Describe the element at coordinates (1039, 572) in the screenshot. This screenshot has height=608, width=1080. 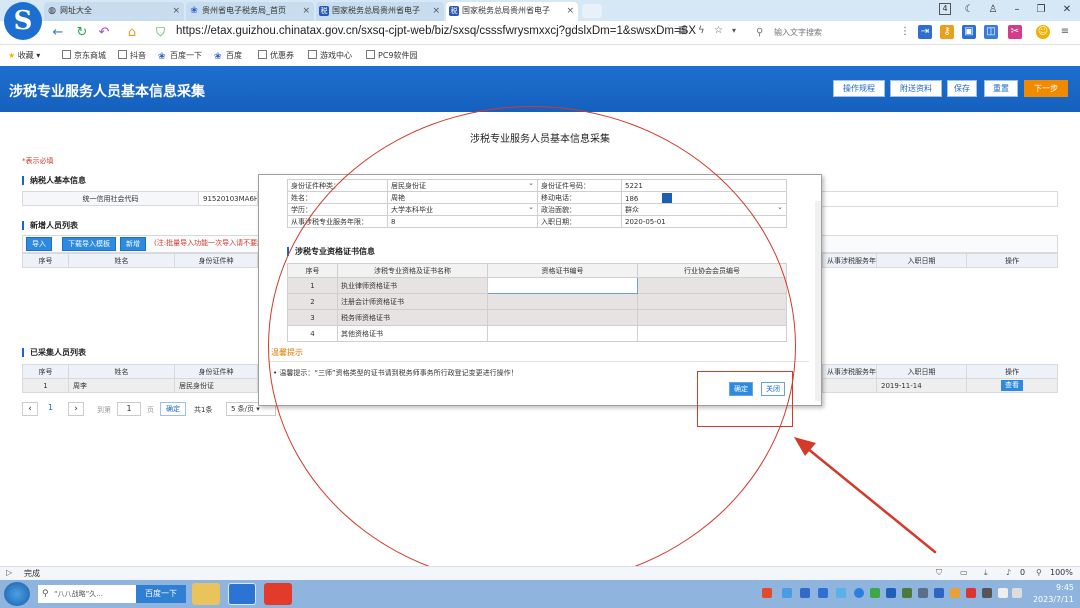
I see `zoom-icon: ⚲` at that location.